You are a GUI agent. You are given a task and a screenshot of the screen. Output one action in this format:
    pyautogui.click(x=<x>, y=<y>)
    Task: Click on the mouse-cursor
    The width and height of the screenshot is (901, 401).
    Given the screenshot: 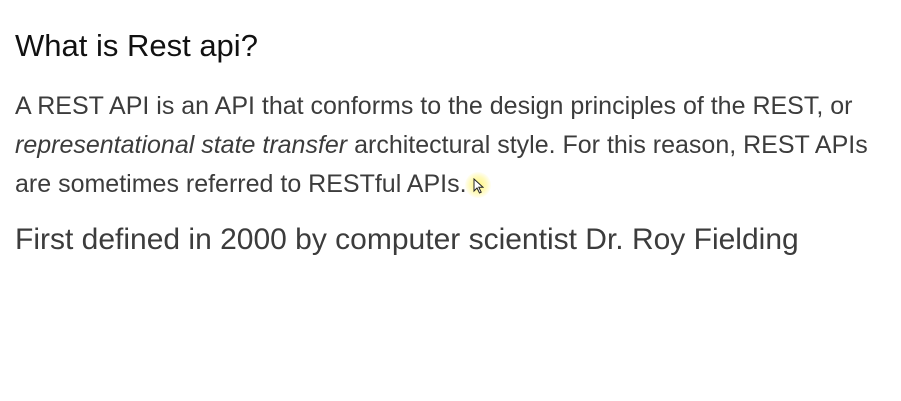 What is the action you would take?
    pyautogui.click(x=477, y=185)
    